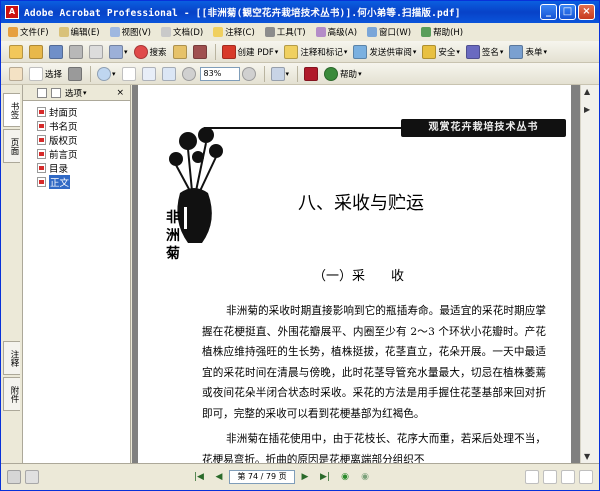 The width and height of the screenshot is (600, 491). I want to click on view-toolbar: 选择 ▾ 83% ▾ 帮助 ▾, so click(300, 74).